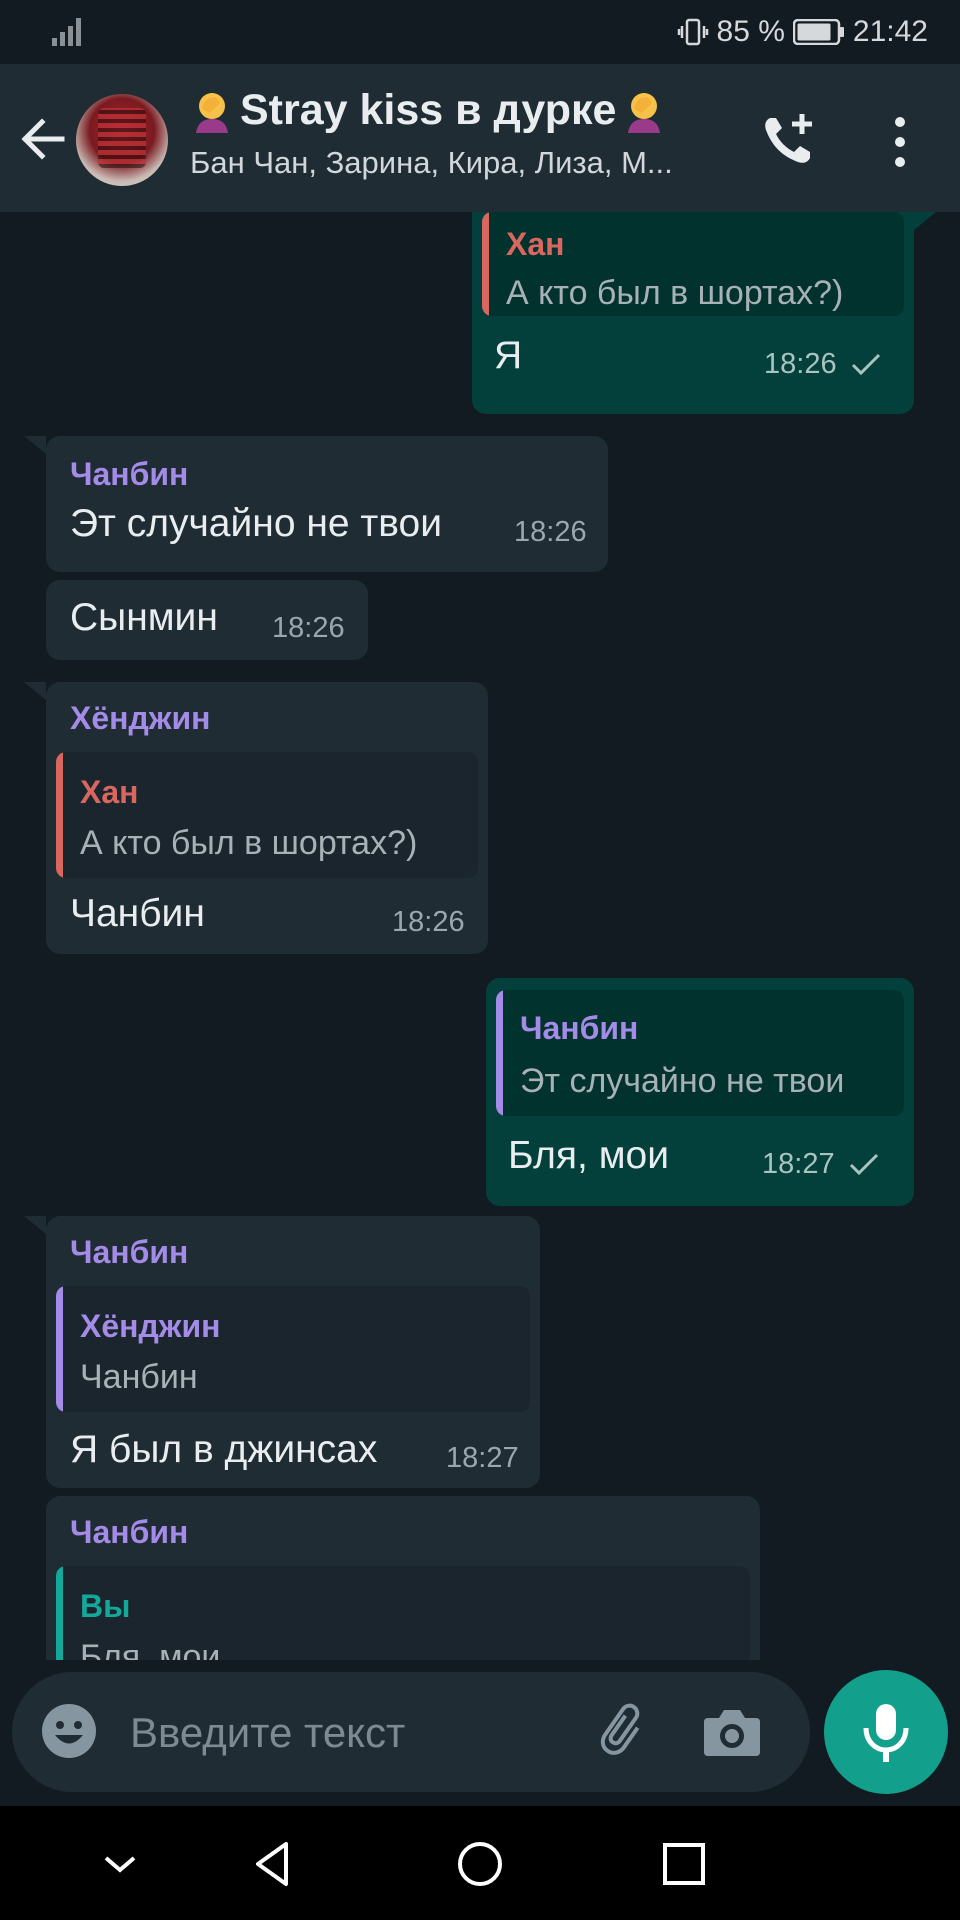 The height and width of the screenshot is (1920, 960). What do you see at coordinates (105, 1606) in the screenshot?
I see `quoted-sender: Вы` at bounding box center [105, 1606].